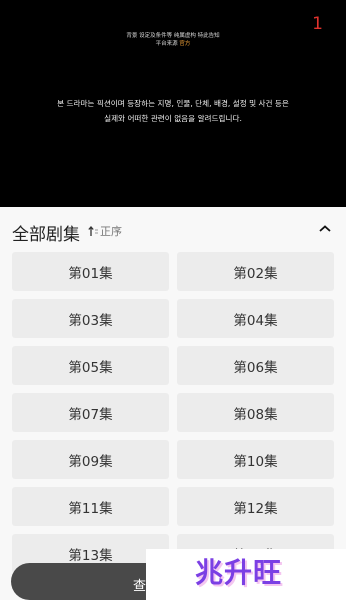 This screenshot has width=346, height=600. Describe the element at coordinates (173, 36) in the screenshot. I see `notice-line-1: 背景 设定及条件等 纯属虚构 特此告知` at that location.